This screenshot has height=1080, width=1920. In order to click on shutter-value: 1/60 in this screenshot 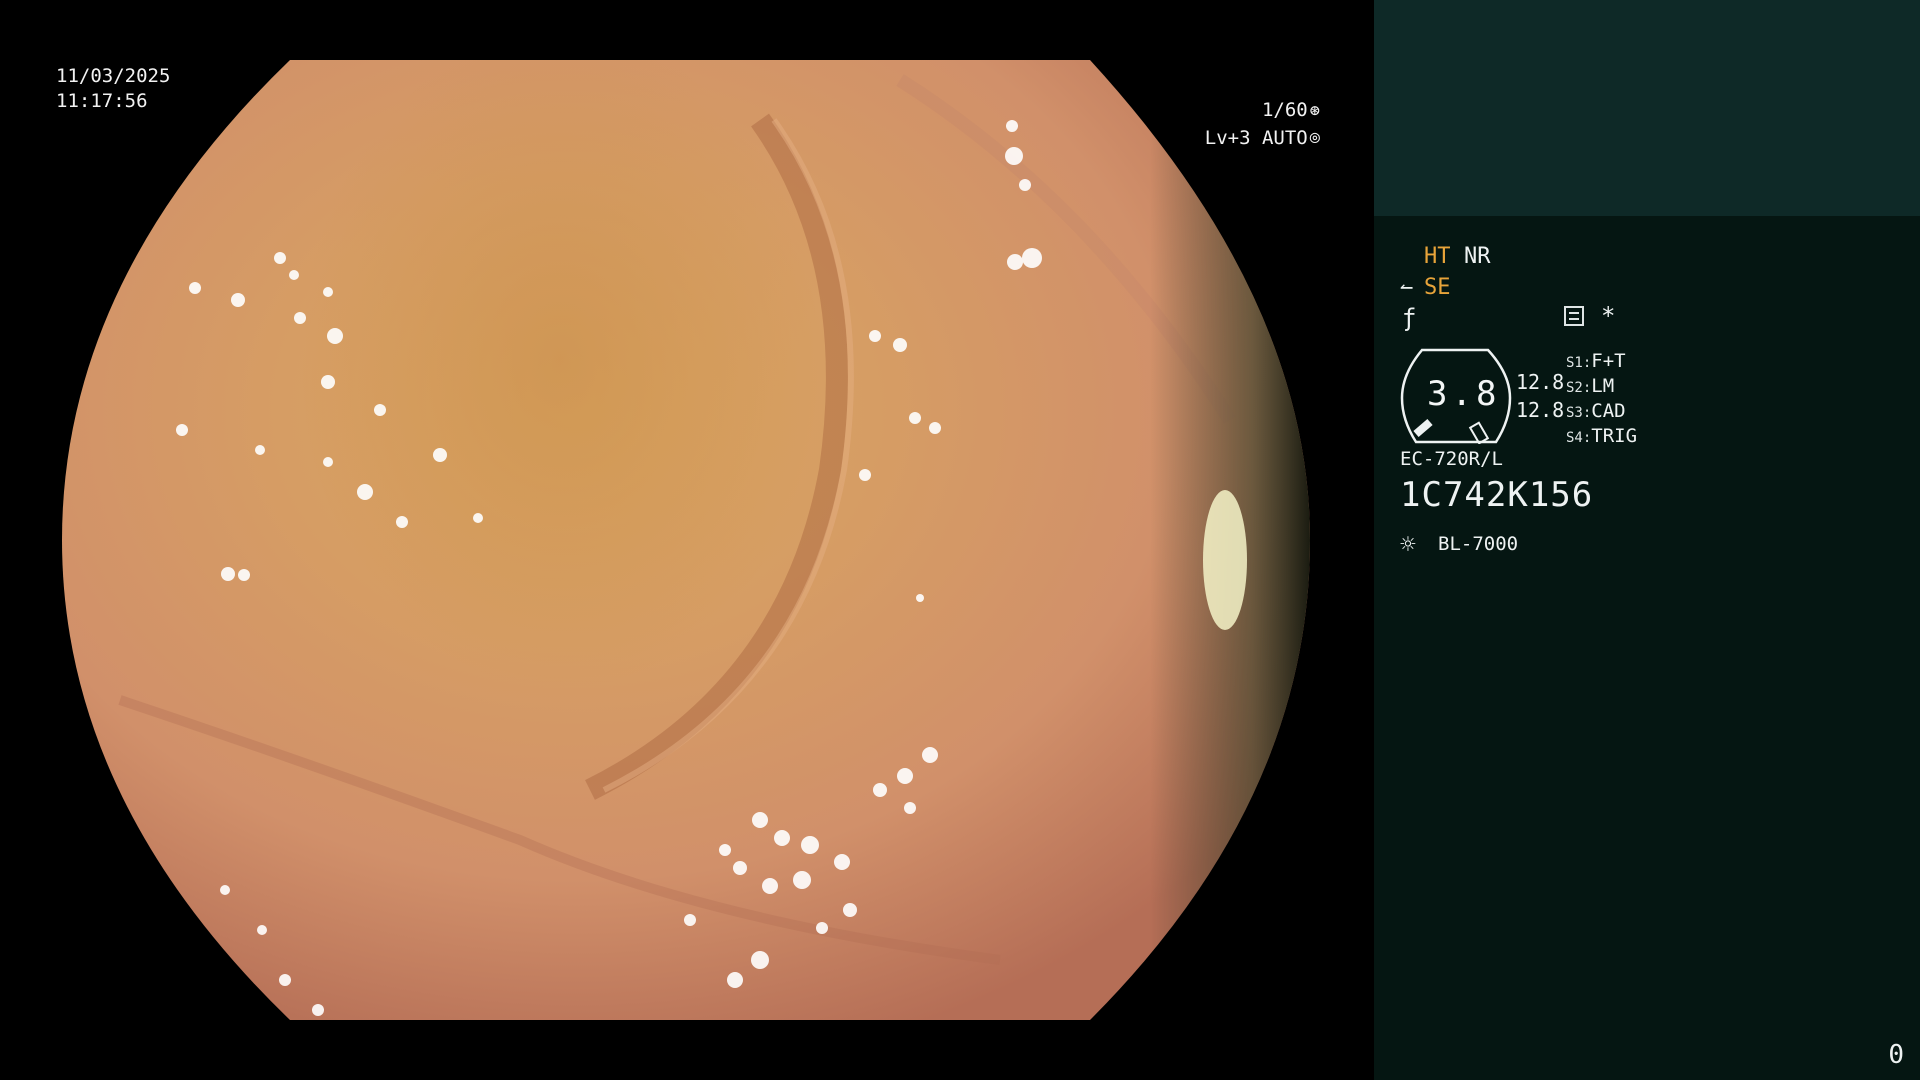, I will do `click(1284, 110)`.